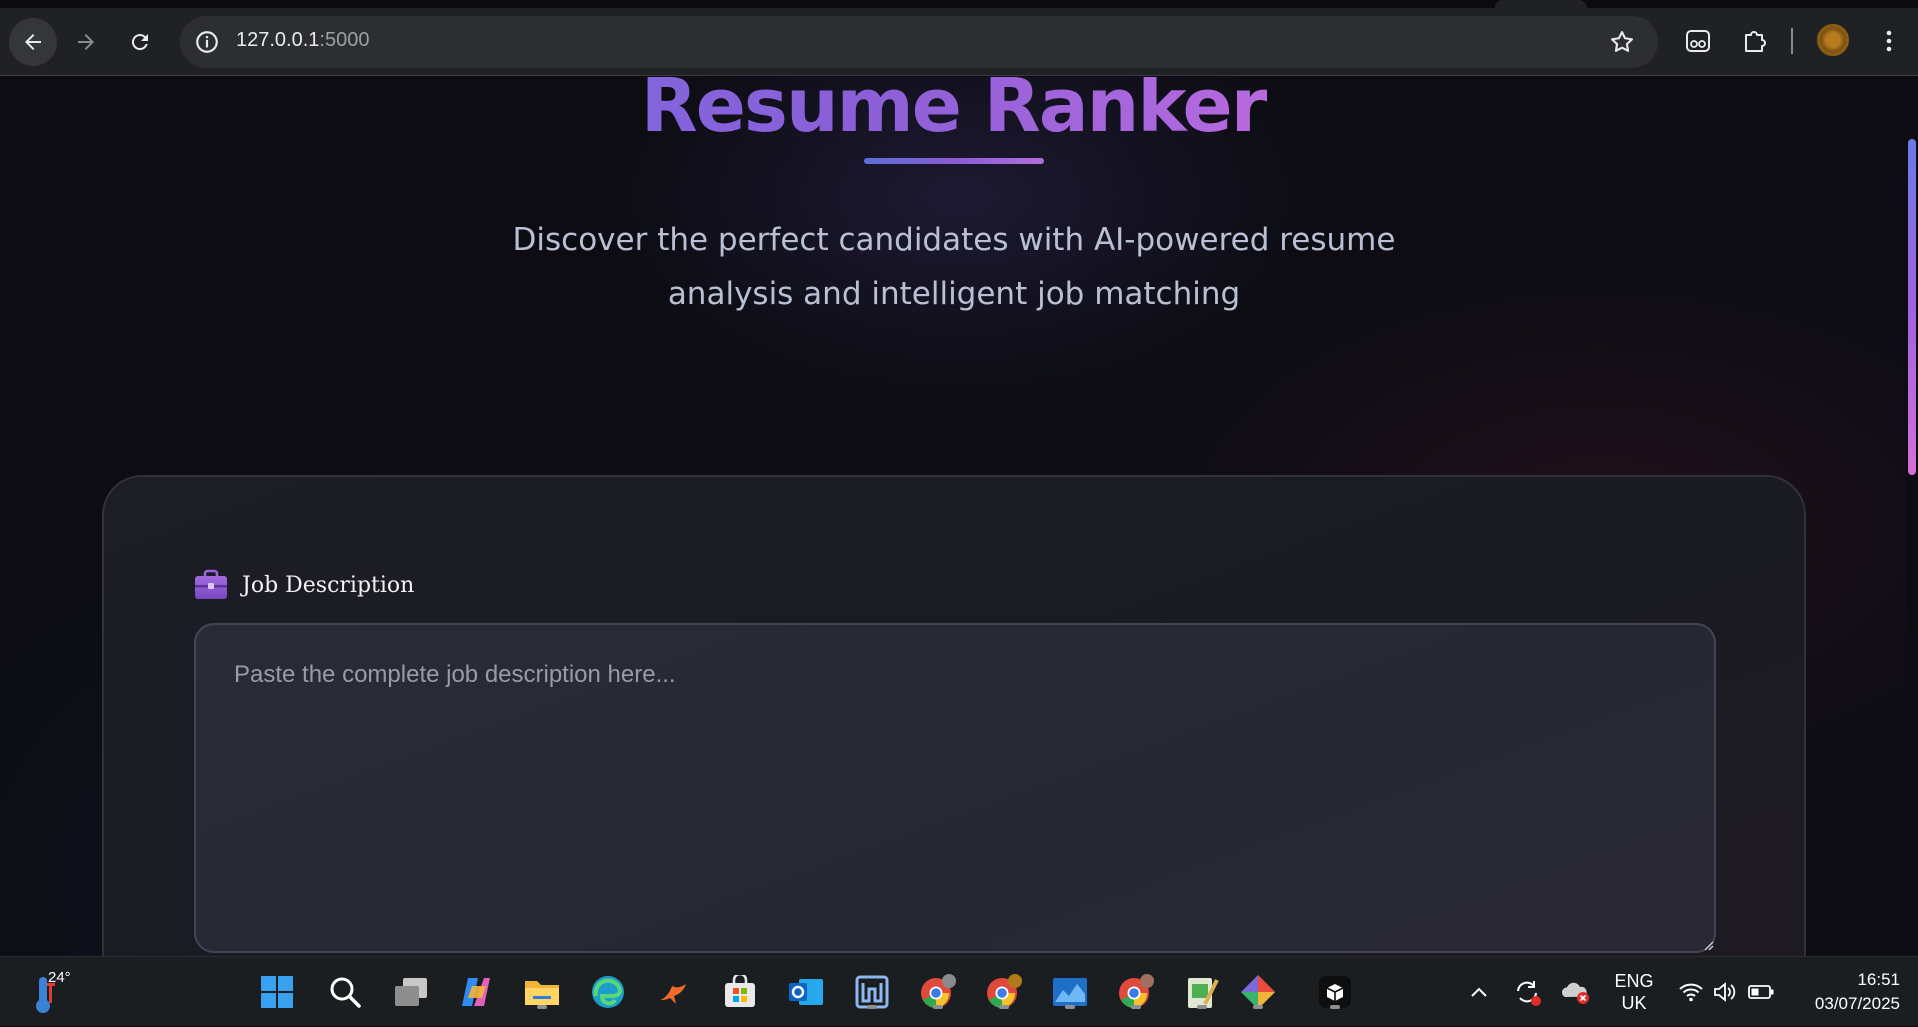 Image resolution: width=1918 pixels, height=1027 pixels. Describe the element at coordinates (1202, 992) in the screenshot. I see `notepad-app-button` at that location.